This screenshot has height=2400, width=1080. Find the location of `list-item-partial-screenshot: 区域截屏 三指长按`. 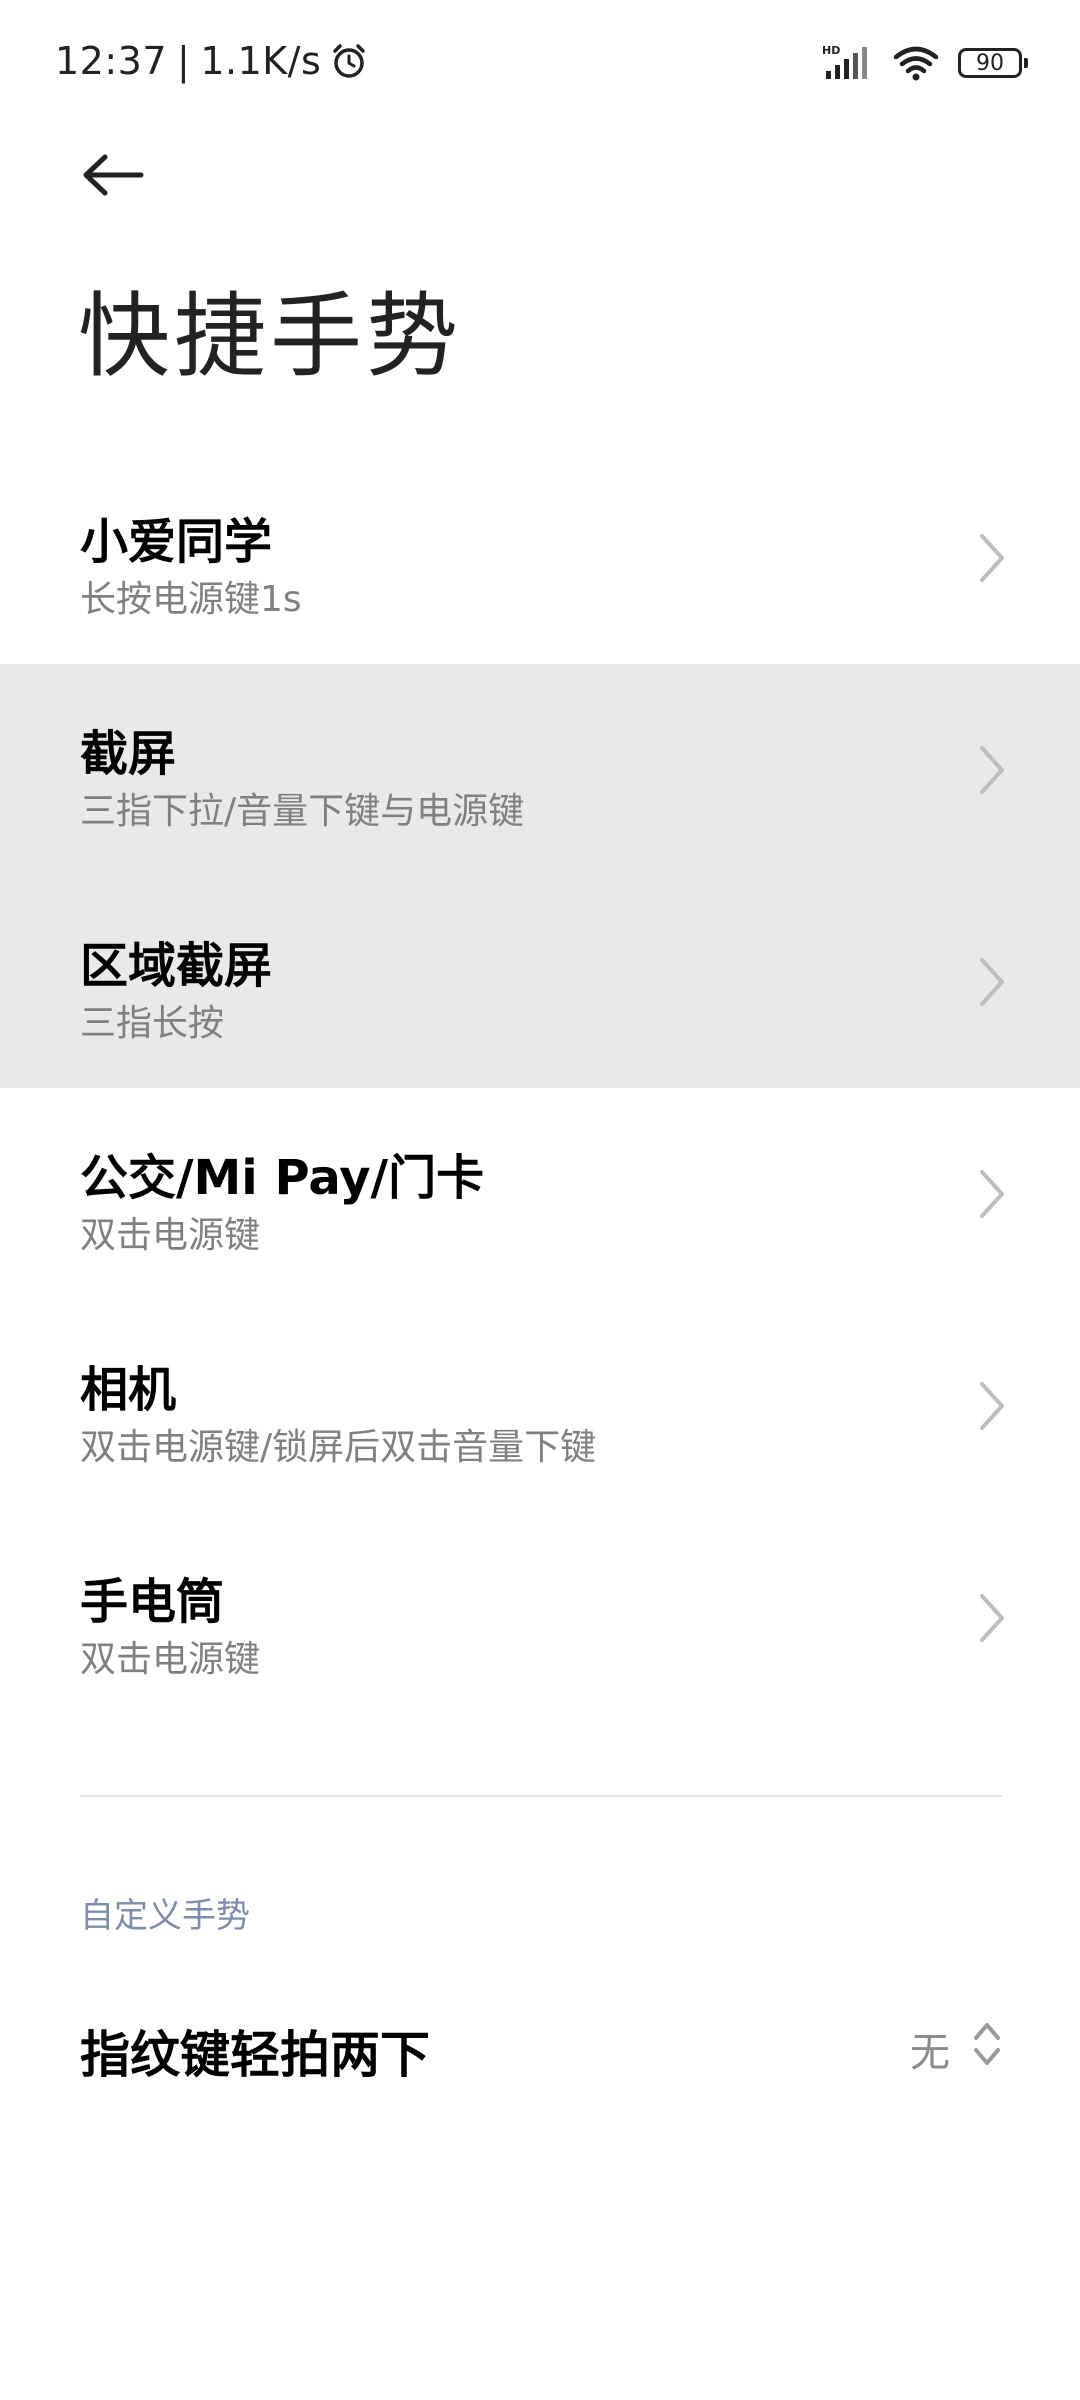

list-item-partial-screenshot: 区域截屏 三指长按 is located at coordinates (540, 982).